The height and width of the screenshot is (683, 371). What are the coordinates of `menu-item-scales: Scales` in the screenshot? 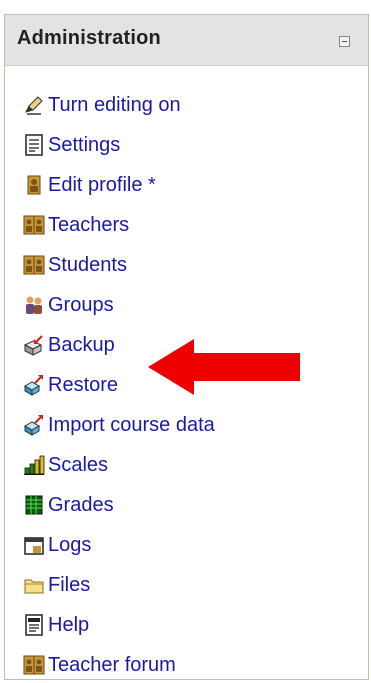 It's located at (65, 465).